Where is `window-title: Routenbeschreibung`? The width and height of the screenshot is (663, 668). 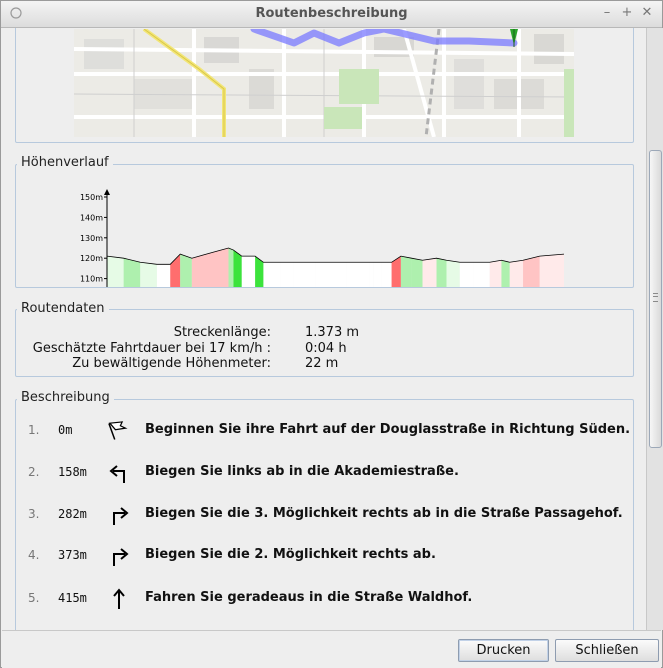 window-title: Routenbeschreibung is located at coordinates (331, 13).